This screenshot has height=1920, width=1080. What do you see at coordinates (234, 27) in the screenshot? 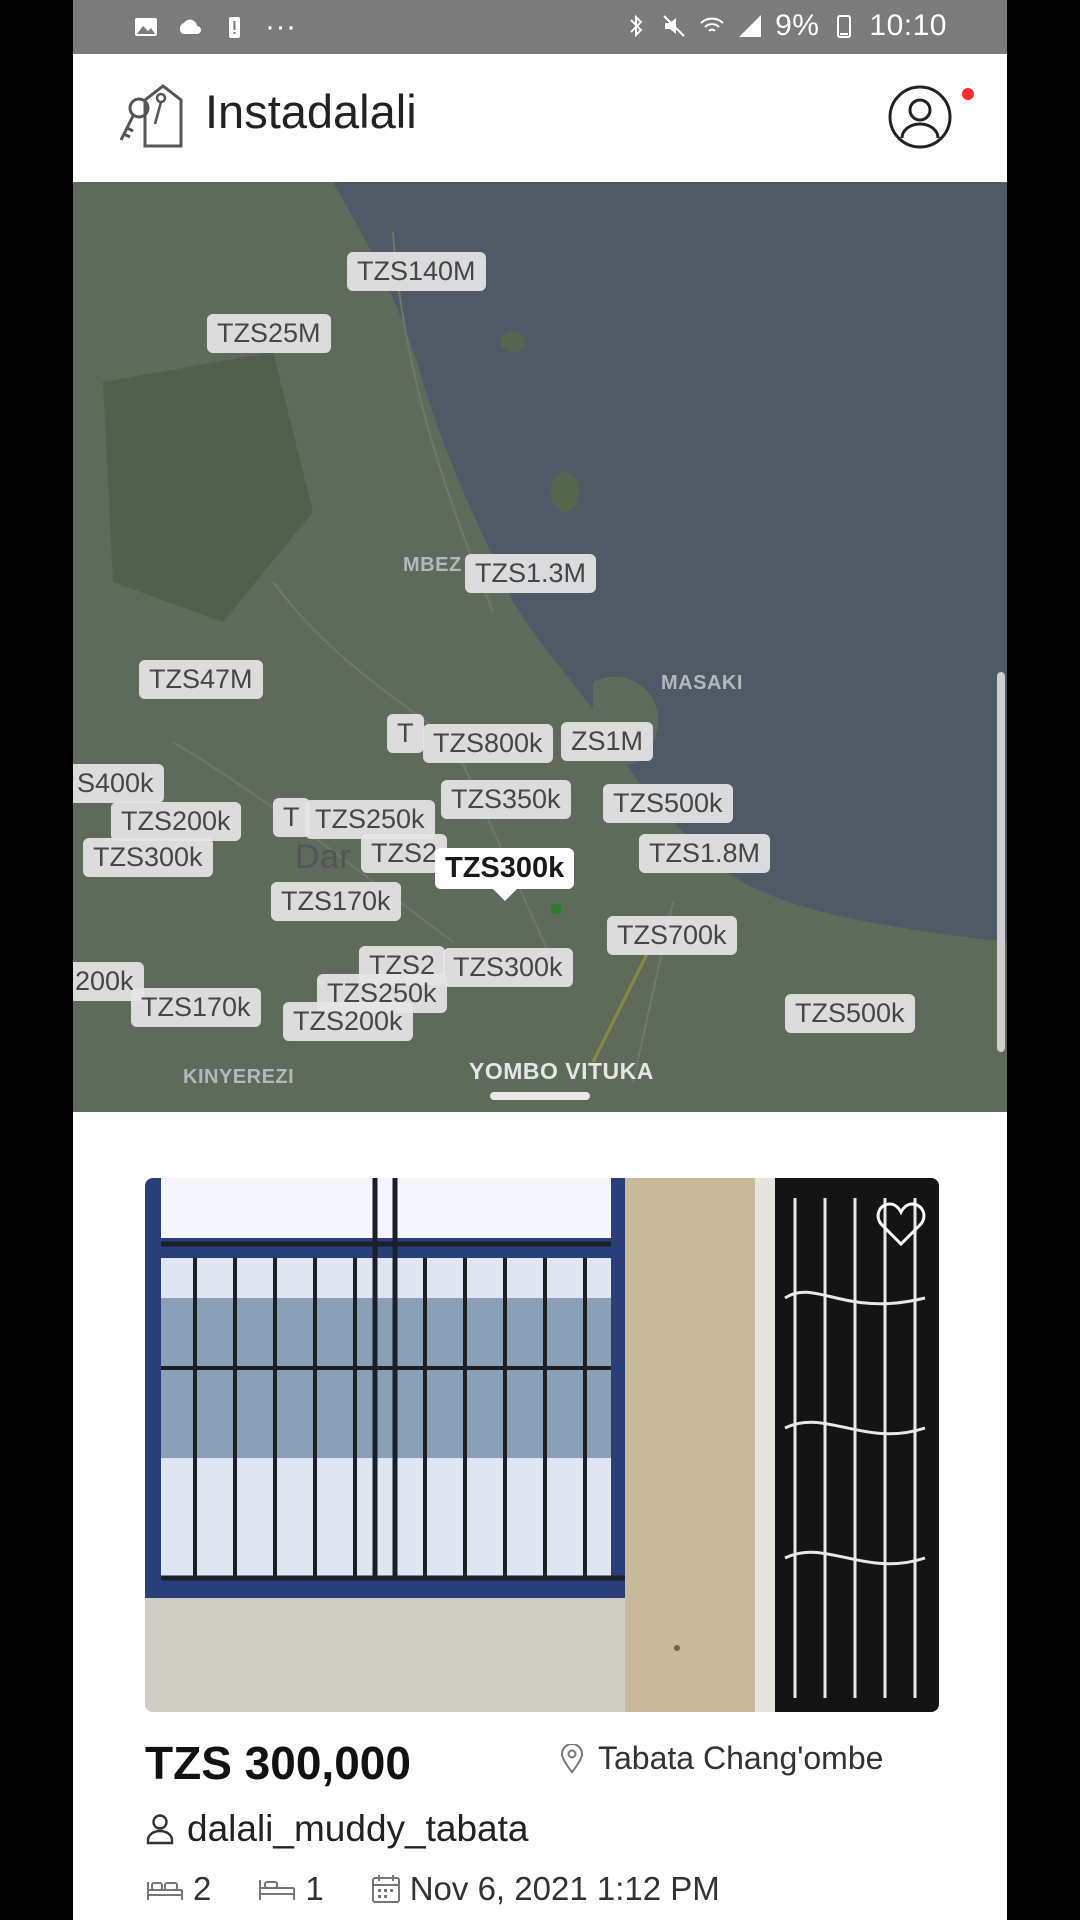
I see `battery-alert-icon` at bounding box center [234, 27].